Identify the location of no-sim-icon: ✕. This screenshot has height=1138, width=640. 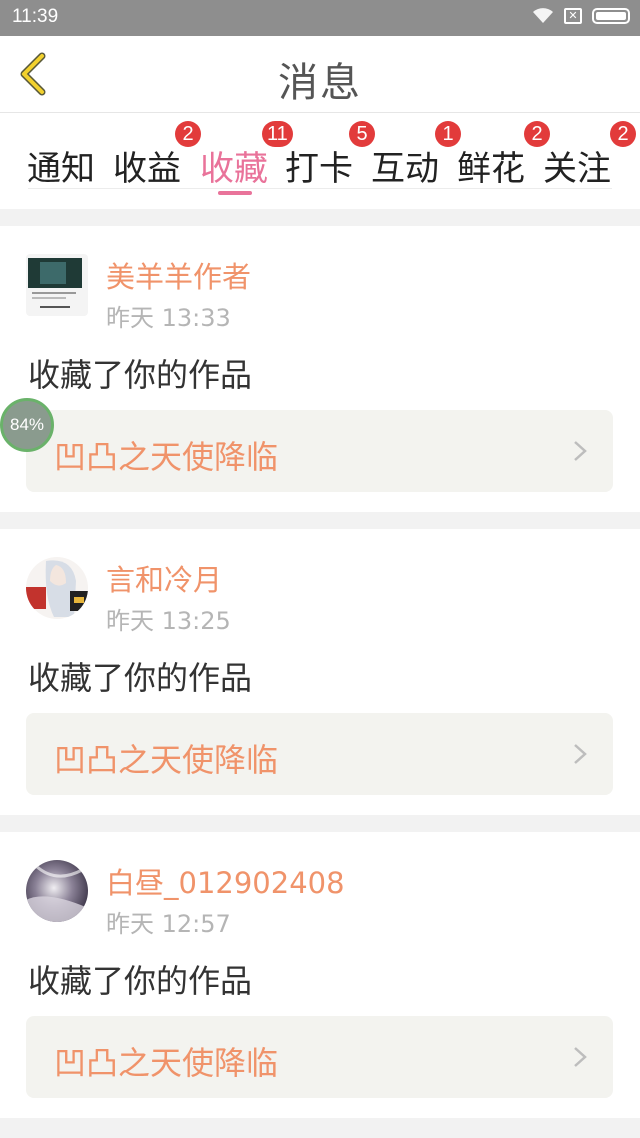
(573, 16).